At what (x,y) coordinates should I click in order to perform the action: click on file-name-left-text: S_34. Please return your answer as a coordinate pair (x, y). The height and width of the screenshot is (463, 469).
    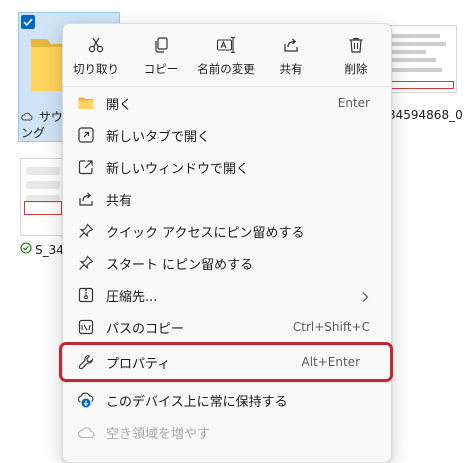
    Looking at the image, I should click on (49, 249).